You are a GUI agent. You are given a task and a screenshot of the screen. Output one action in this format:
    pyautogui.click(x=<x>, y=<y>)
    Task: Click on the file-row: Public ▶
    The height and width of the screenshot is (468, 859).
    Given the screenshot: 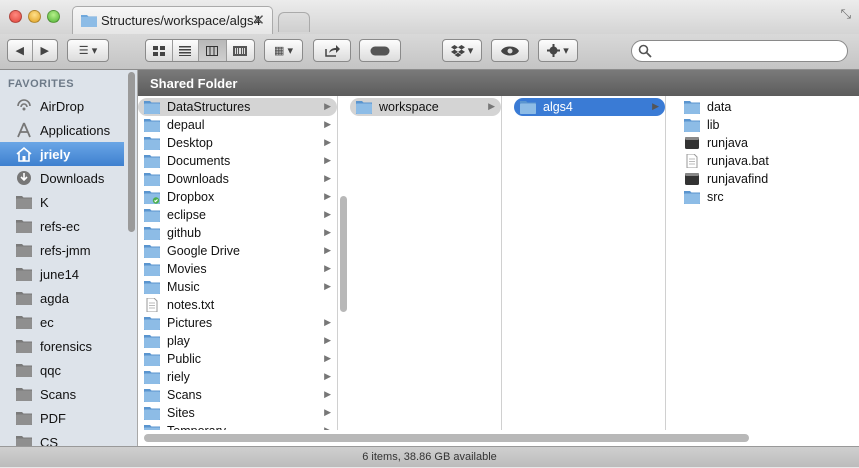 What is the action you would take?
    pyautogui.click(x=237, y=359)
    